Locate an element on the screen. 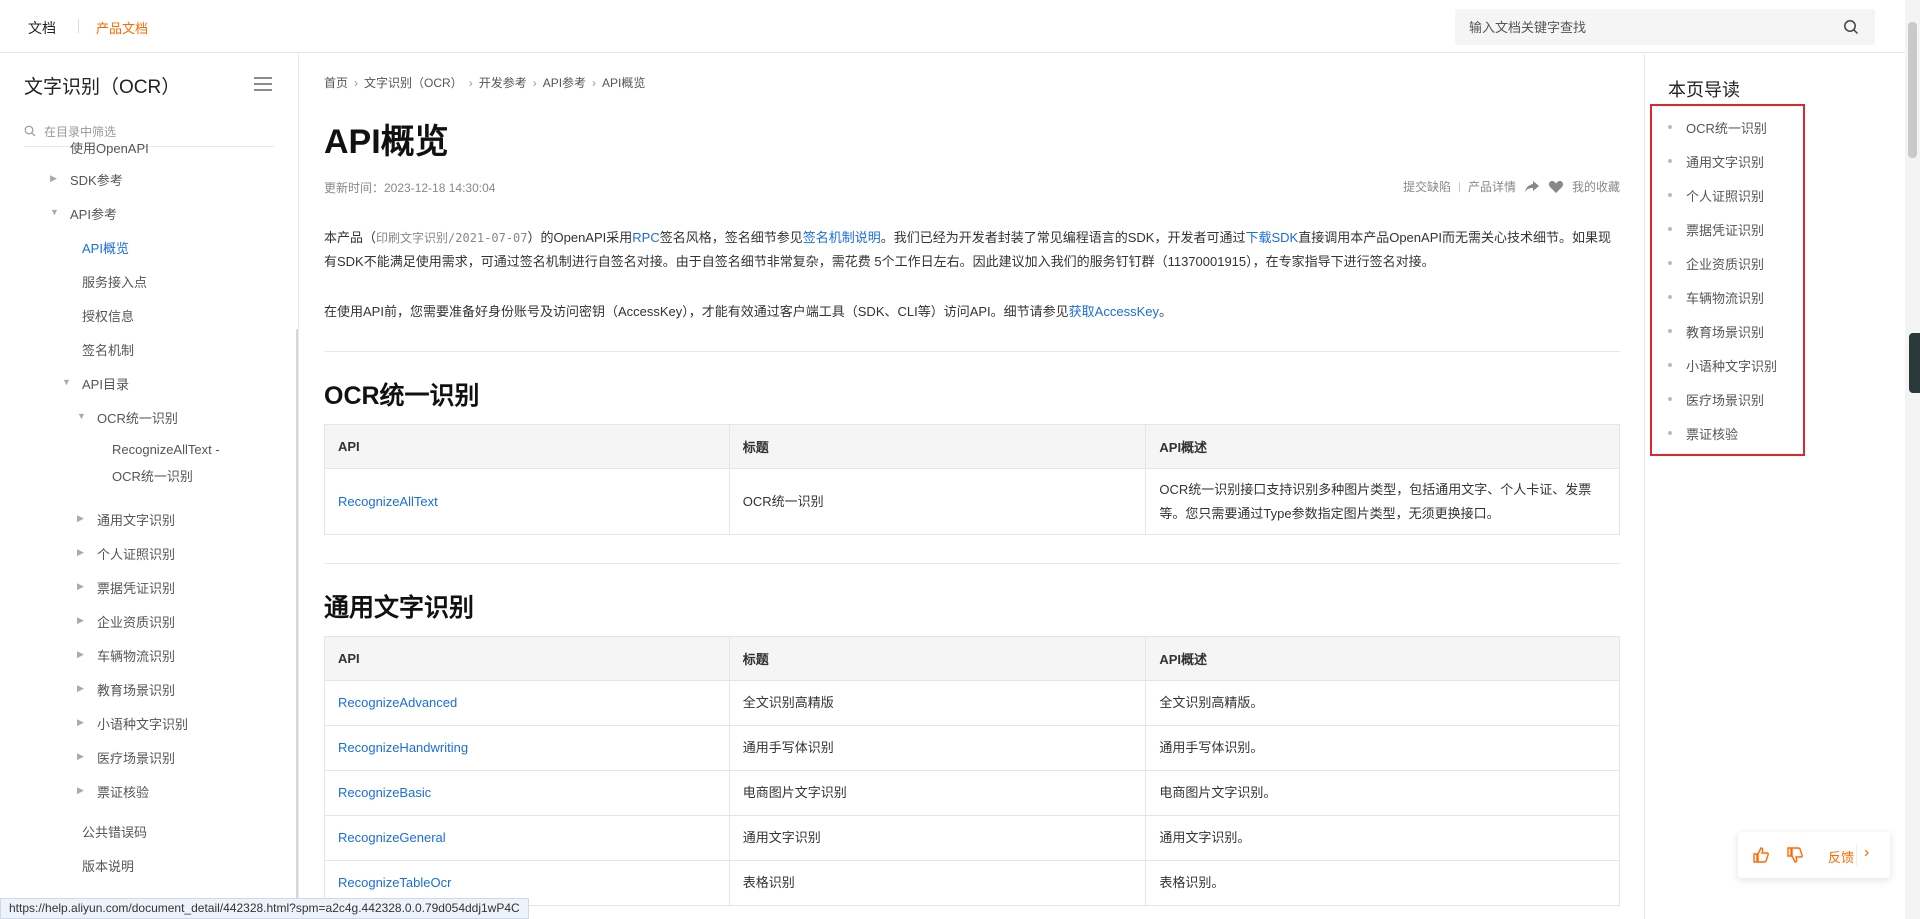 This screenshot has width=1920, height=919. thumbs-up-icon is located at coordinates (1761, 855).